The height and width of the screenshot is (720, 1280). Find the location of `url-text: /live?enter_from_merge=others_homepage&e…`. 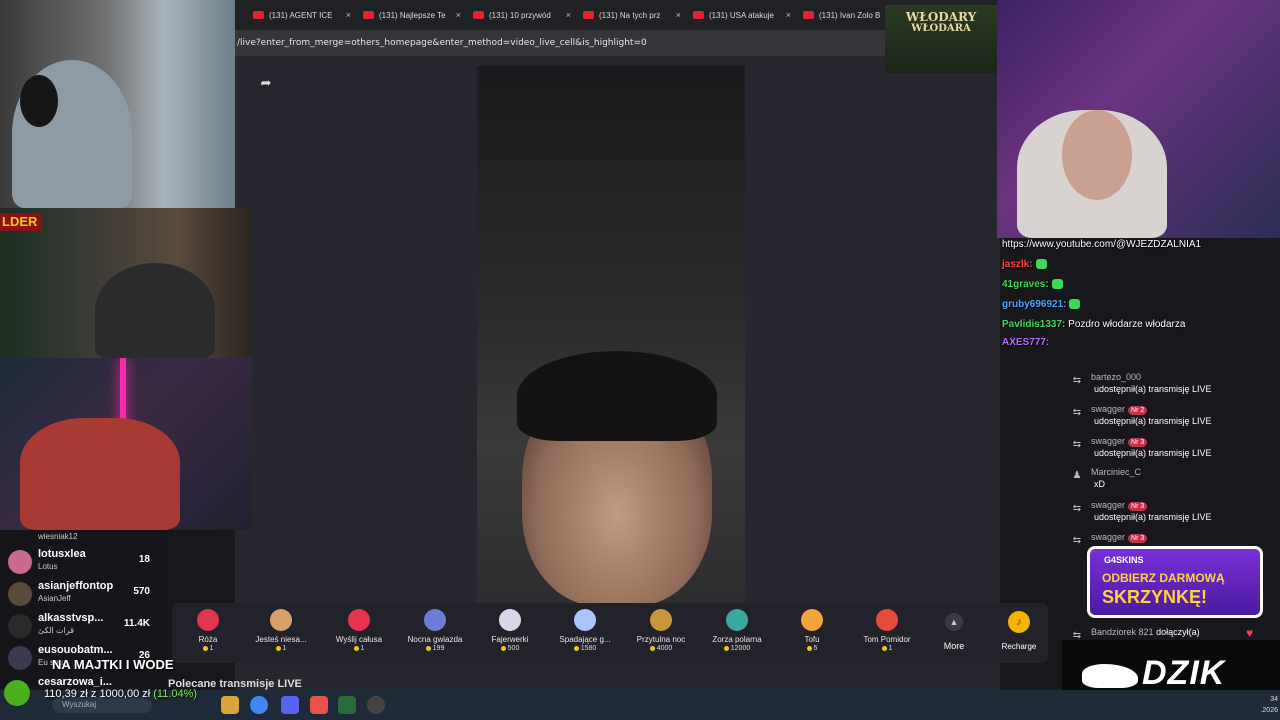

url-text: /live?enter_from_merge=others_homepage&e… is located at coordinates (442, 43).